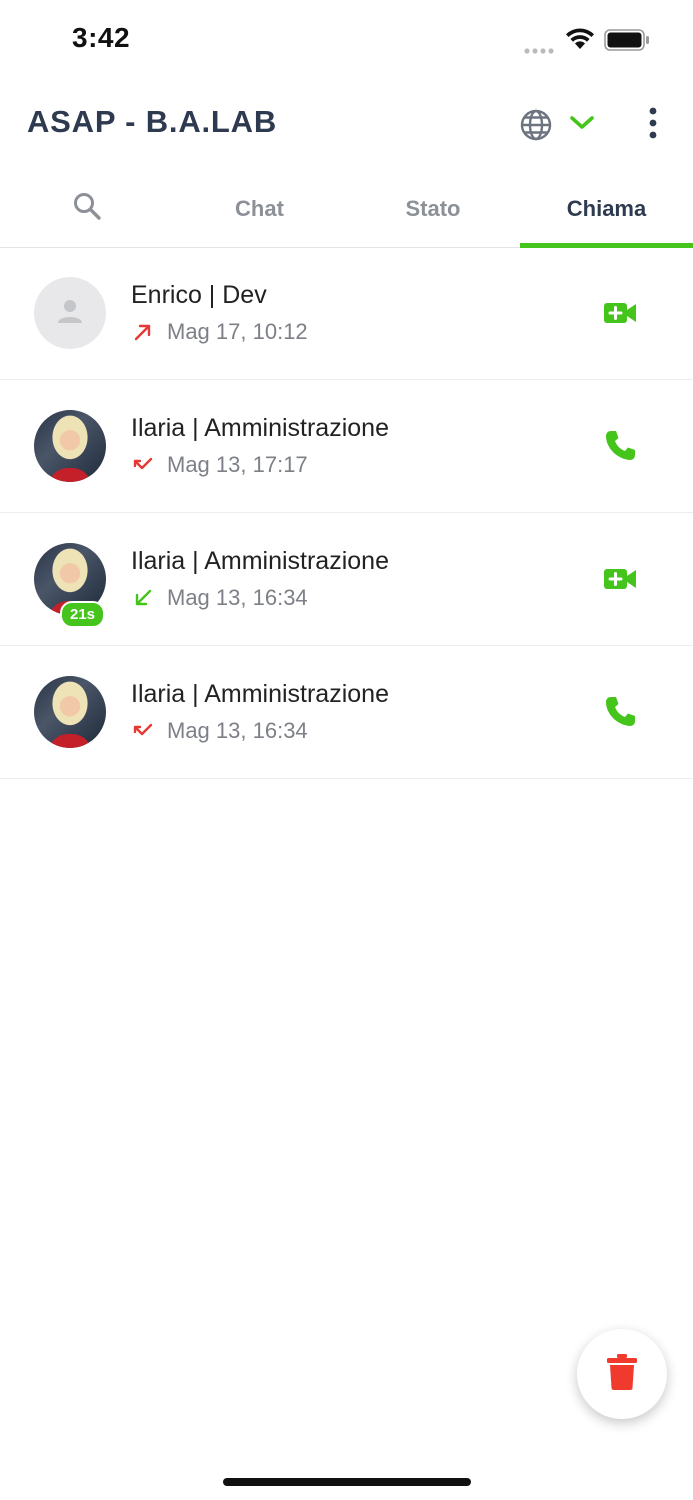 The width and height of the screenshot is (693, 1500). I want to click on battery-icon, so click(627, 42).